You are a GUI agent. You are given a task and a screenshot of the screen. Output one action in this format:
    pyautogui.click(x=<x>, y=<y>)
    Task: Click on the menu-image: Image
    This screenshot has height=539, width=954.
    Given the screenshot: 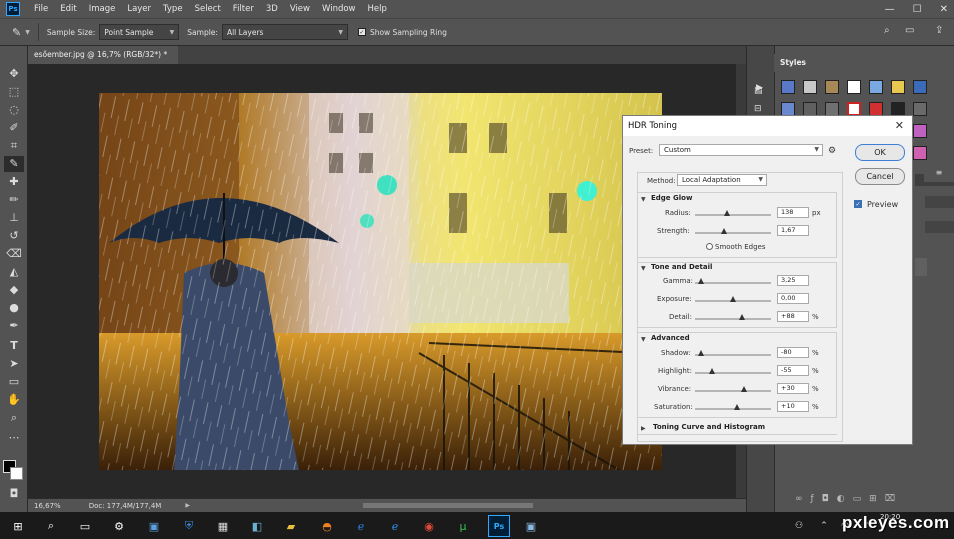 What is the action you would take?
    pyautogui.click(x=102, y=9)
    